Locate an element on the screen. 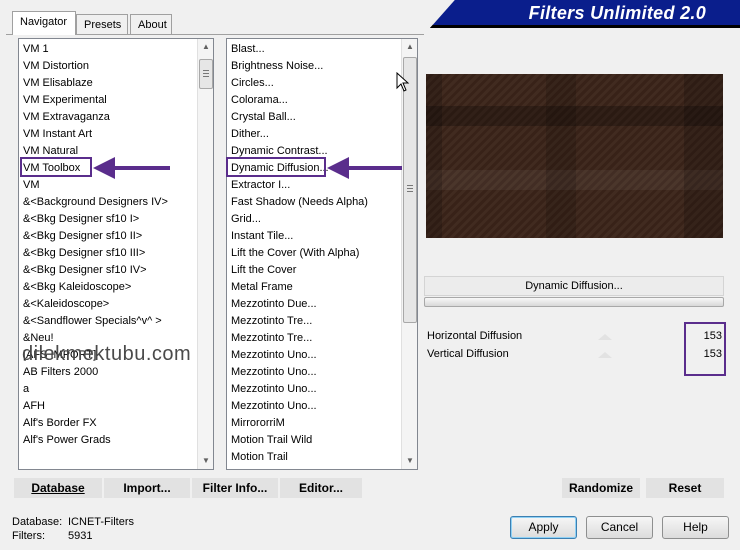 This screenshot has width=740, height=550. progress-bar is located at coordinates (574, 302).